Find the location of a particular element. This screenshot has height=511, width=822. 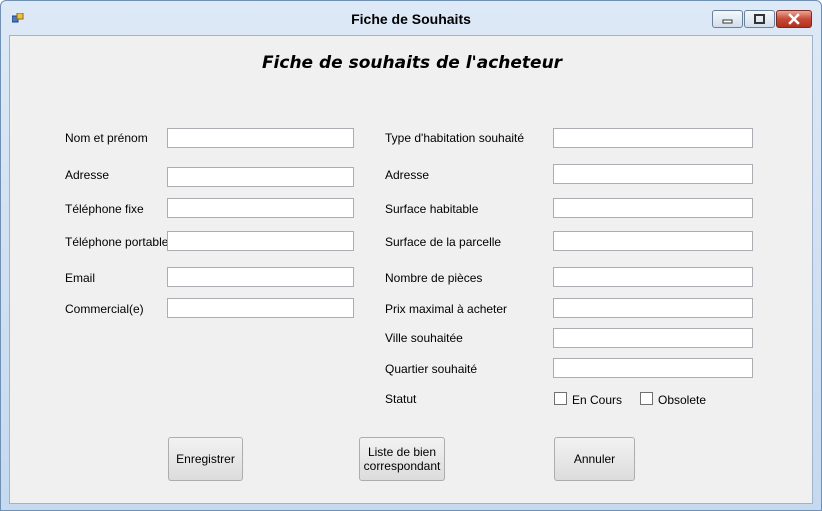

label-quartier-souhaite: Quartier souhaité is located at coordinates (431, 369).